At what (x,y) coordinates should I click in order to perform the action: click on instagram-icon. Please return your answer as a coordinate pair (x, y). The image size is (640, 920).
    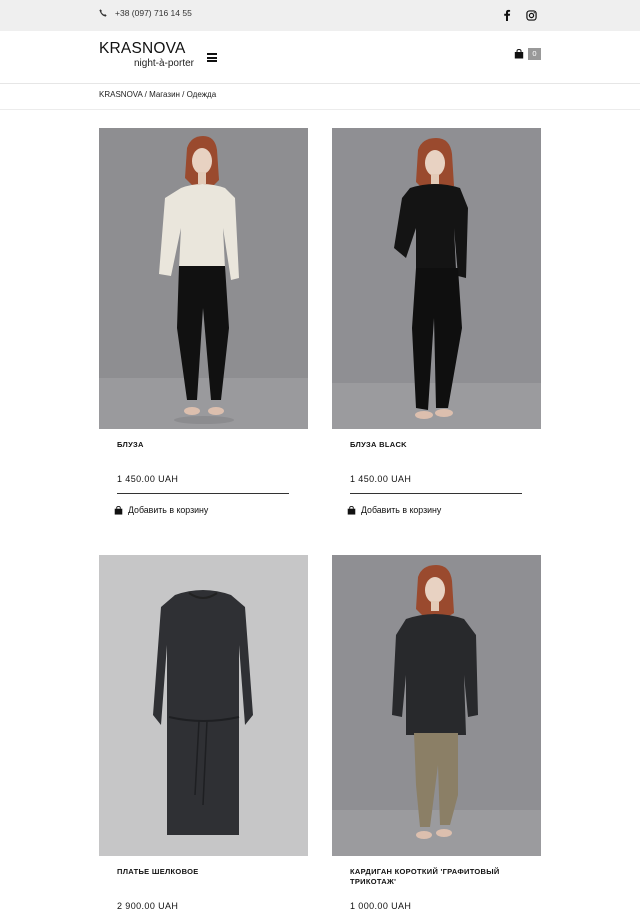
    Looking at the image, I should click on (531, 14).